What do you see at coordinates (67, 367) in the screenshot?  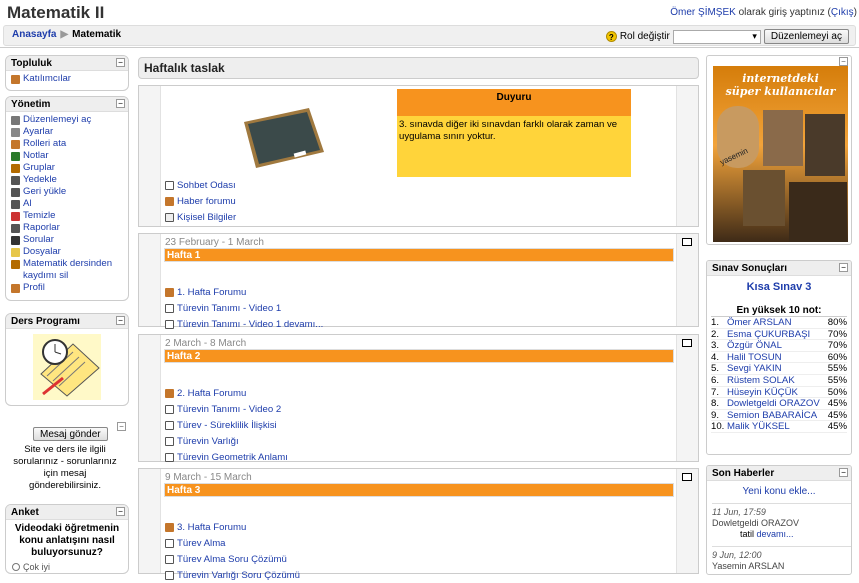 I see `schedule-image` at bounding box center [67, 367].